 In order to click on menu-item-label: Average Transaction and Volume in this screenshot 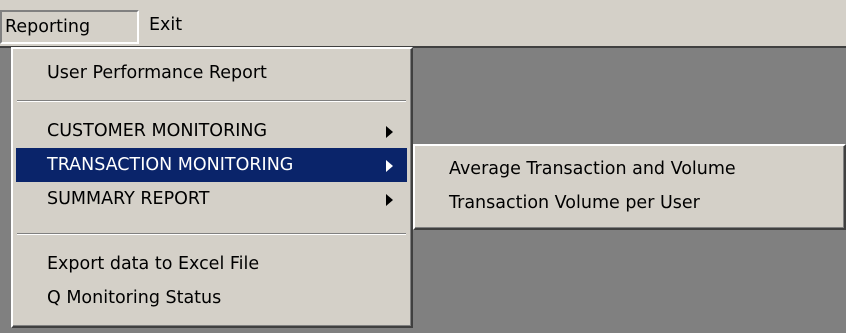, I will do `click(592, 169)`.